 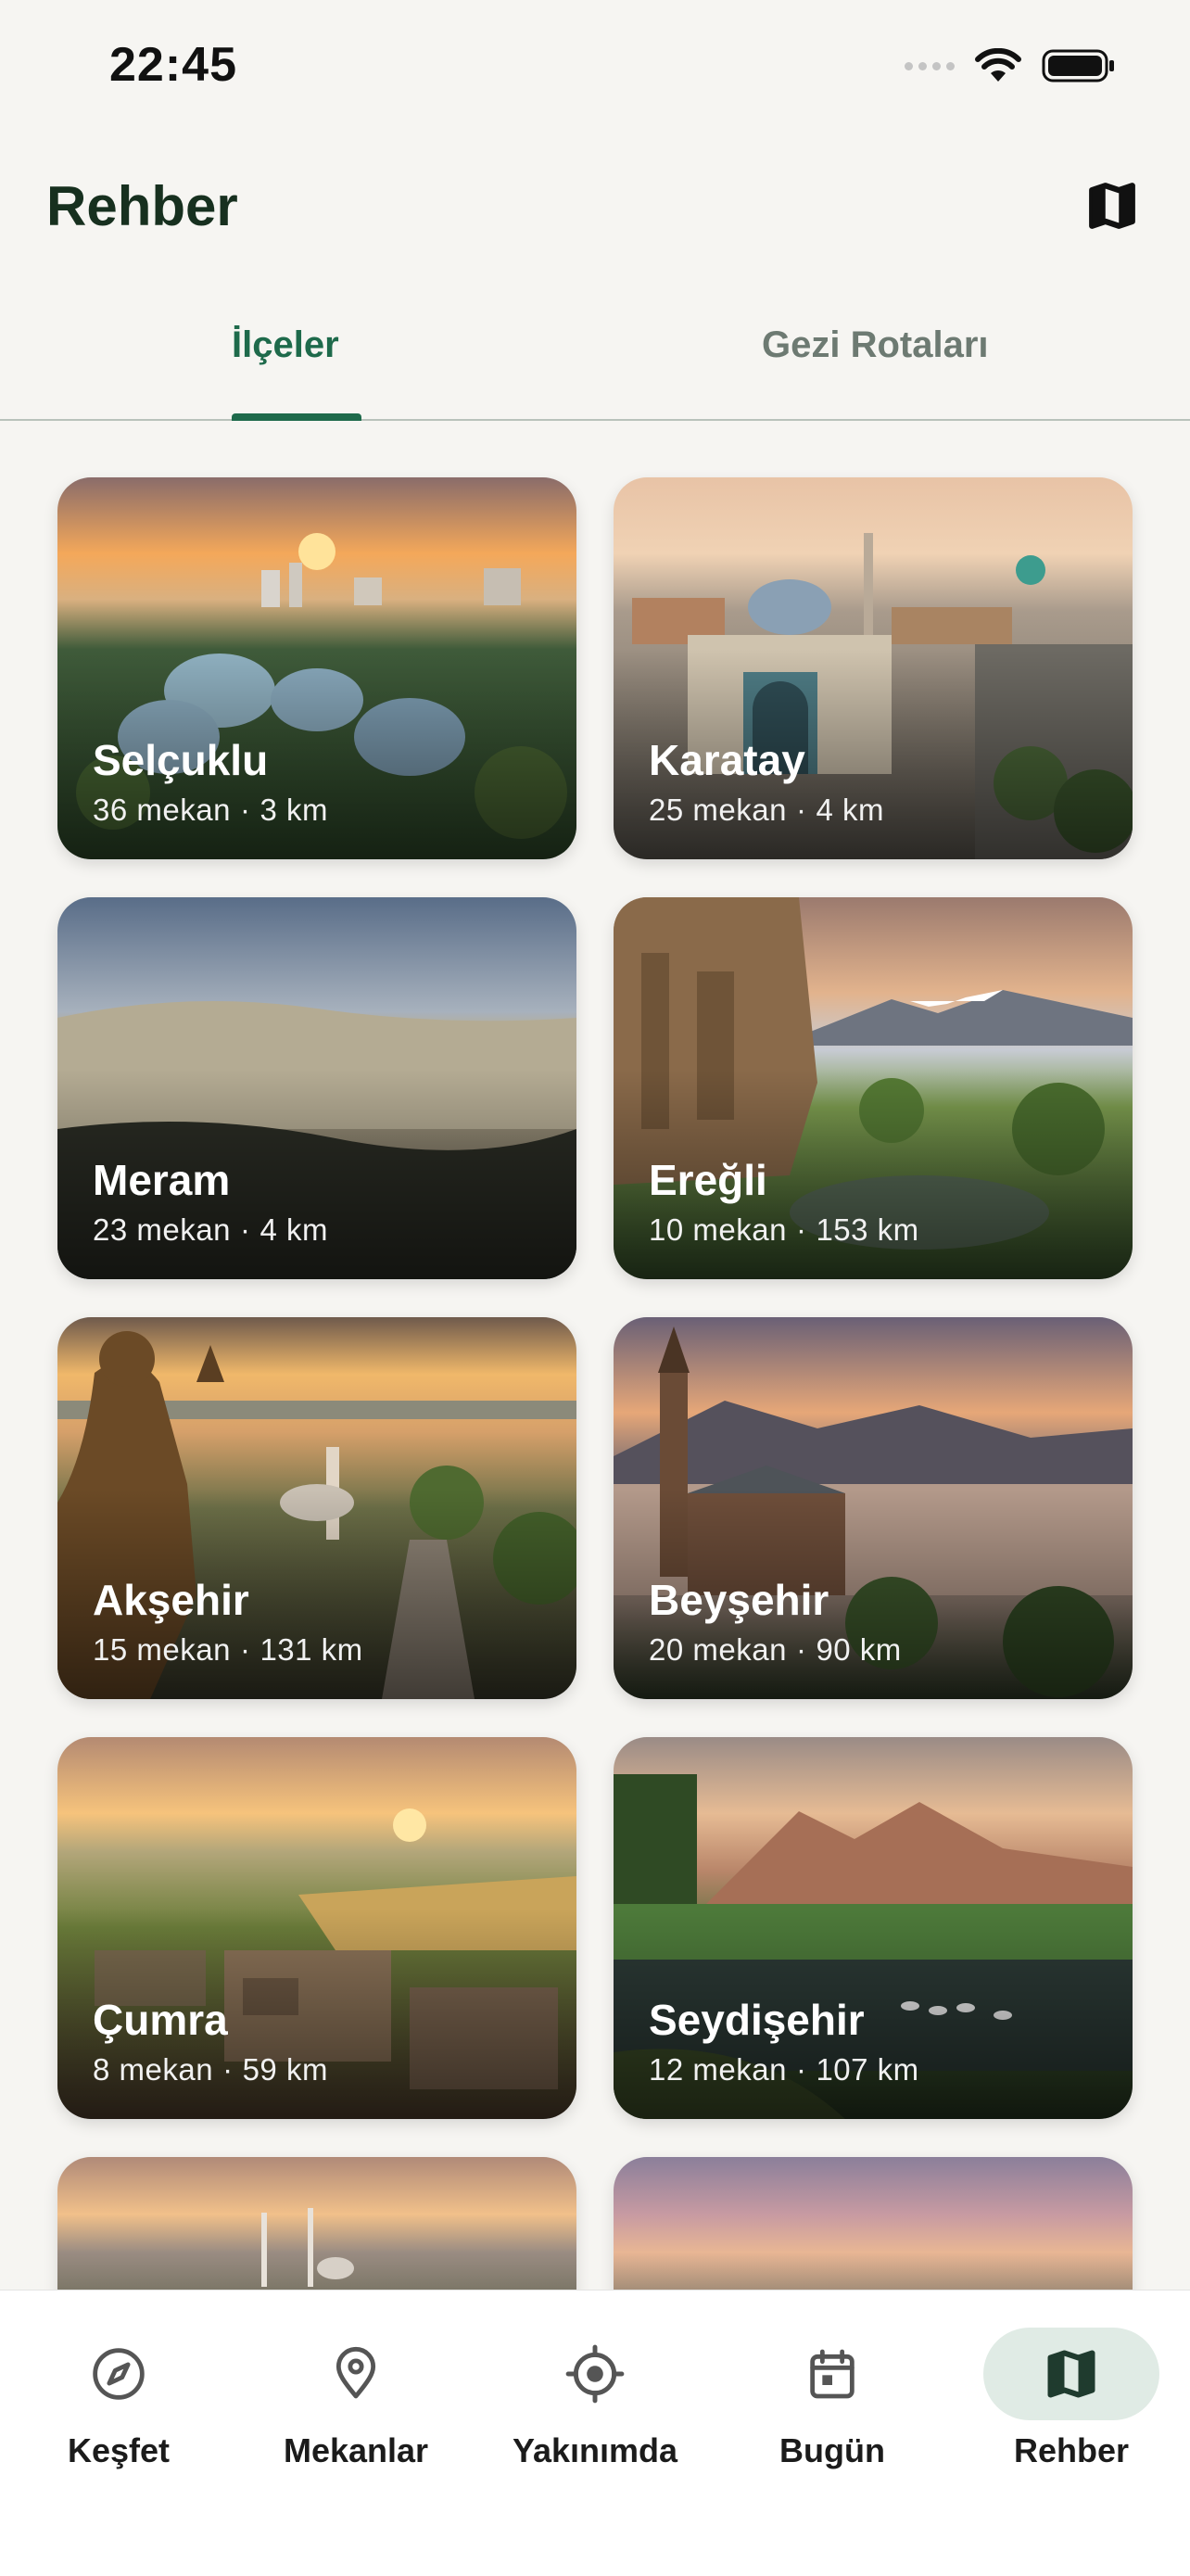 What do you see at coordinates (873, 1928) in the screenshot?
I see `district-card-seydisehir: Seydişehir 12 mekan · 107 km` at bounding box center [873, 1928].